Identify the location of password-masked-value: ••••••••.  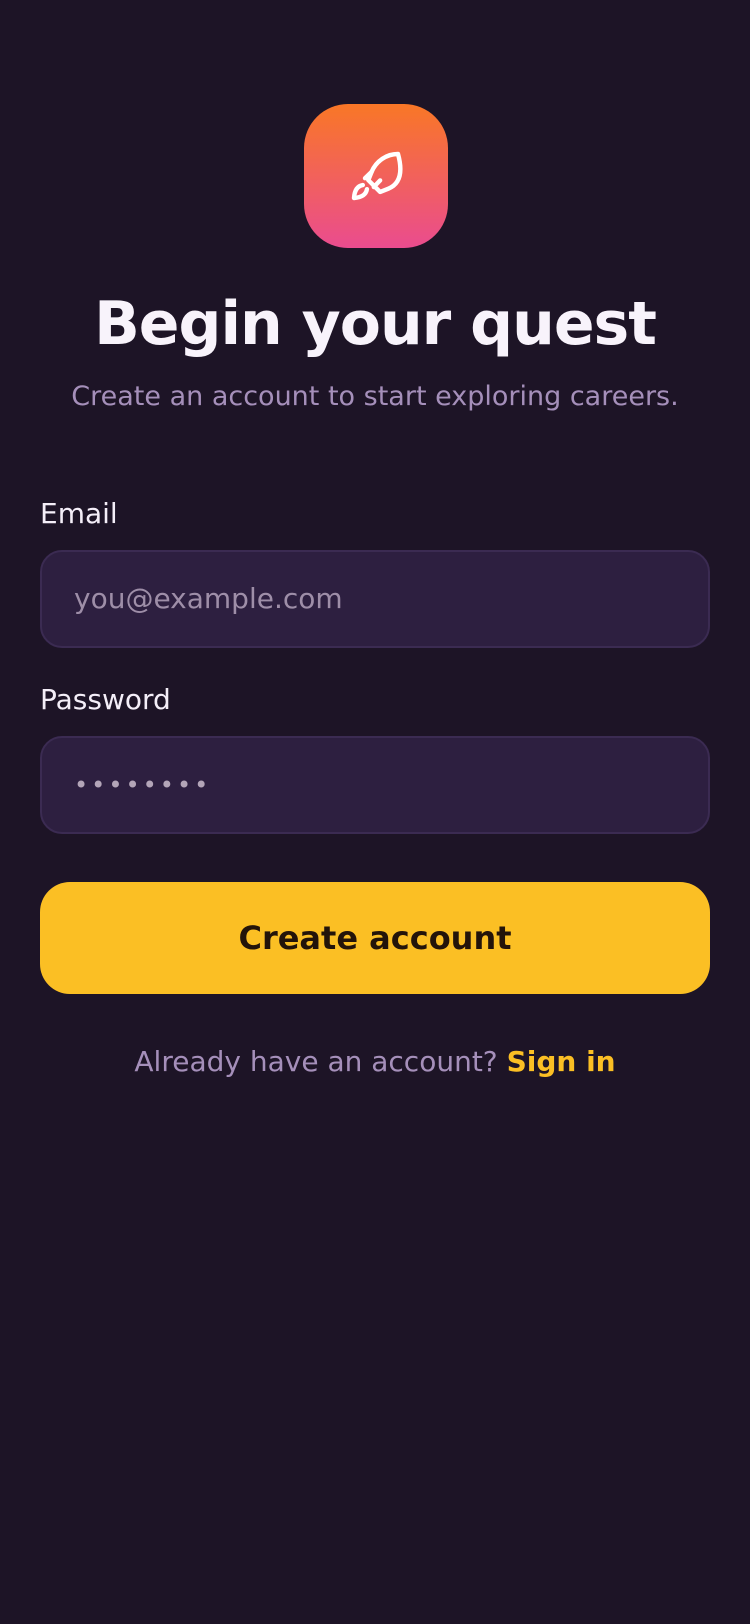
(143, 785).